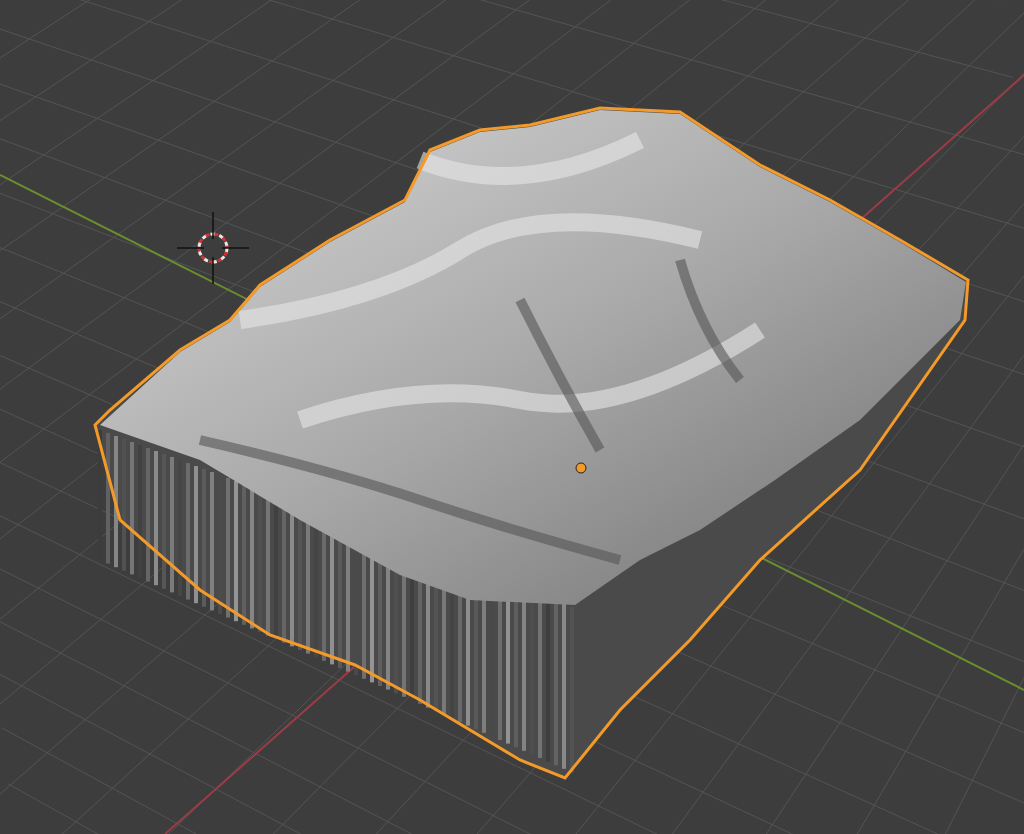 This screenshot has width=1024, height=834. What do you see at coordinates (581, 468) in the screenshot?
I see `origin-dot-icon` at bounding box center [581, 468].